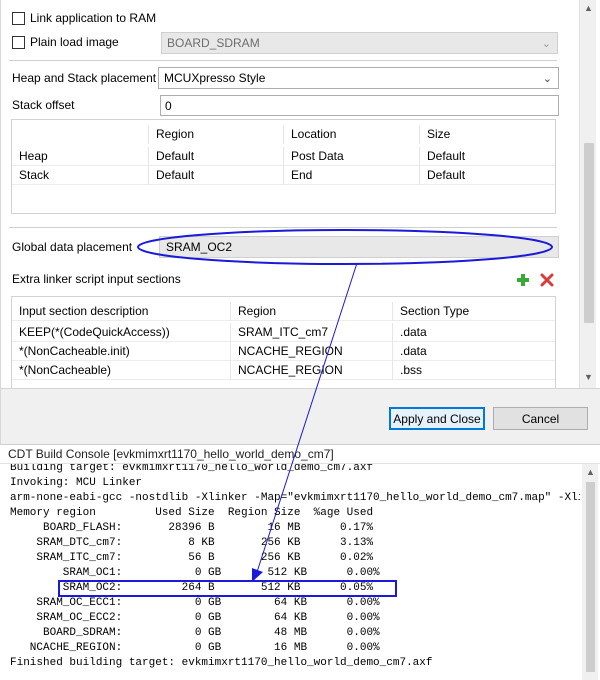 The width and height of the screenshot is (600, 680). I want to click on plain-load-target-combo: BOARD_SDRAM ⌄, so click(359, 43).